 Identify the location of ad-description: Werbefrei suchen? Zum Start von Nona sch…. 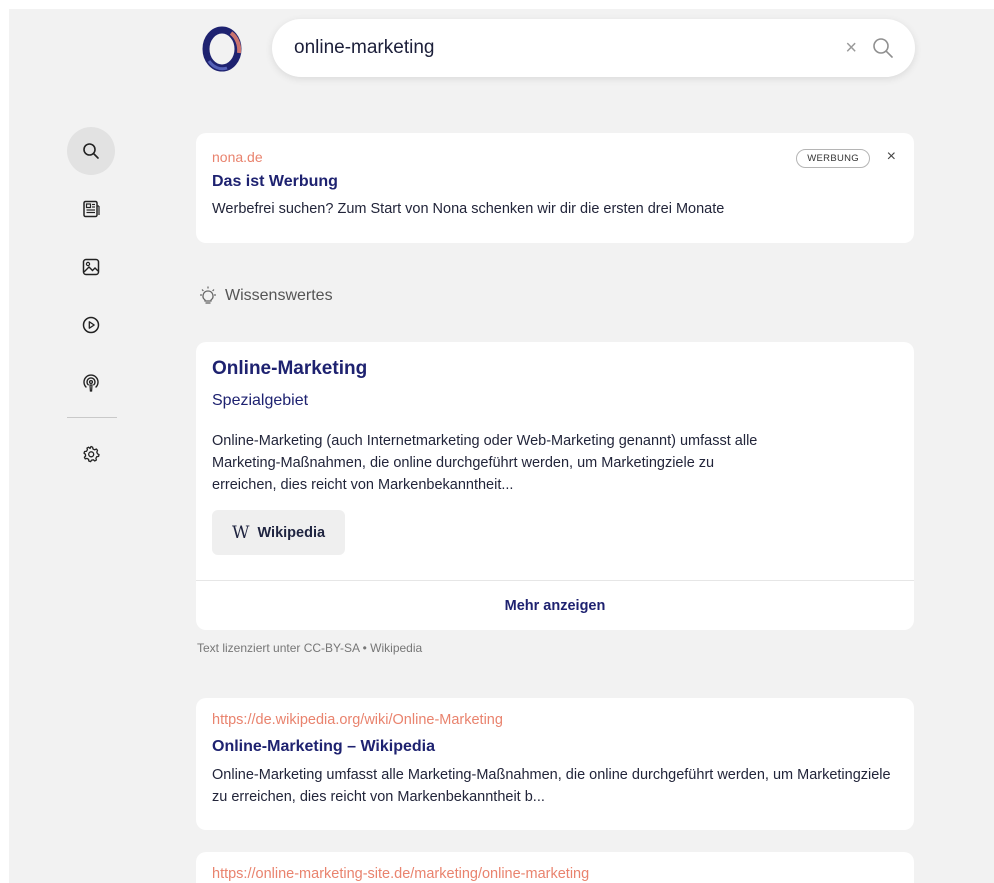
(468, 209).